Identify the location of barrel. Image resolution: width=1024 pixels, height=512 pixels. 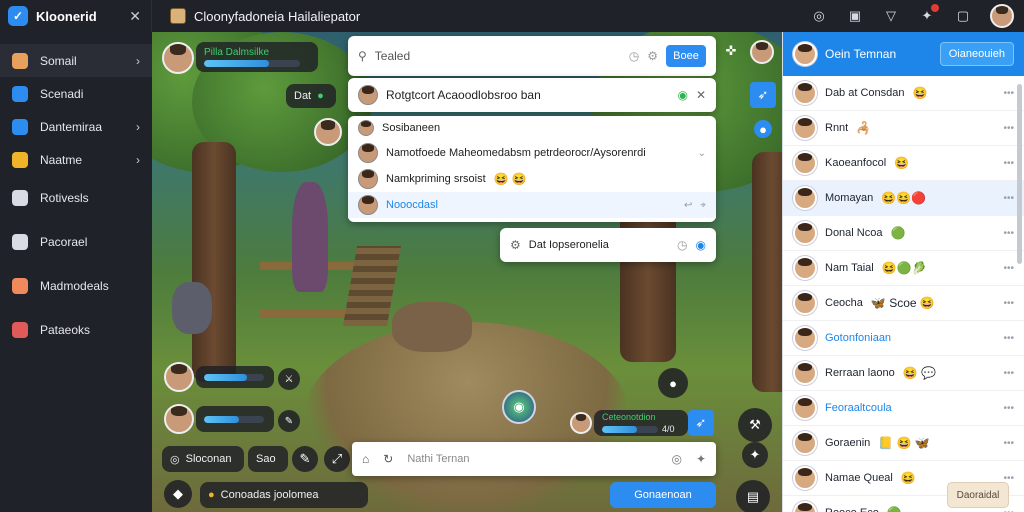
(192, 308).